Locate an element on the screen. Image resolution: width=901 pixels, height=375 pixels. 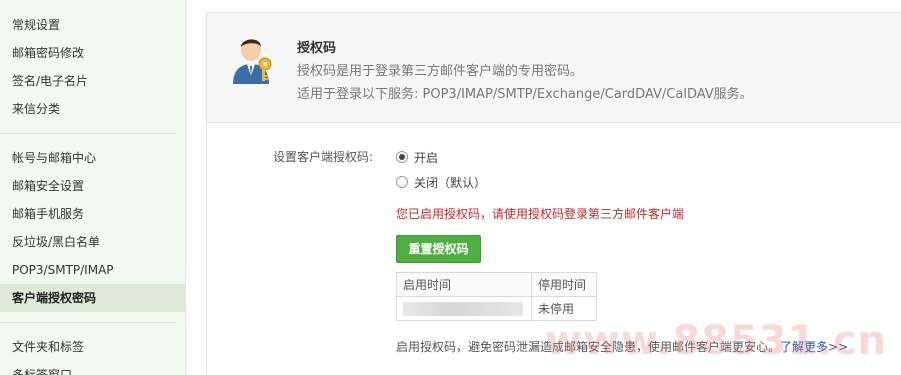
radio-enable-button is located at coordinates (402, 157).